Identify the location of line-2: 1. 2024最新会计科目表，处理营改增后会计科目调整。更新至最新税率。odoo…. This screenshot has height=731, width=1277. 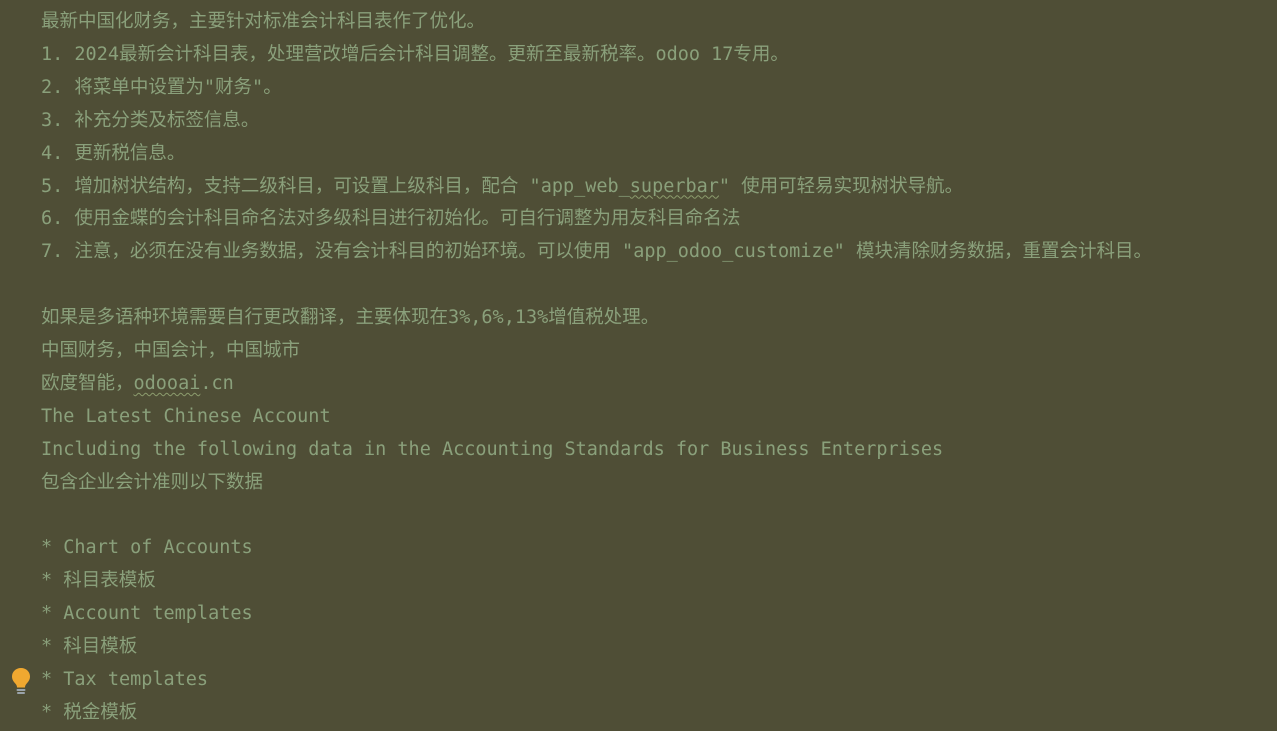
(415, 54).